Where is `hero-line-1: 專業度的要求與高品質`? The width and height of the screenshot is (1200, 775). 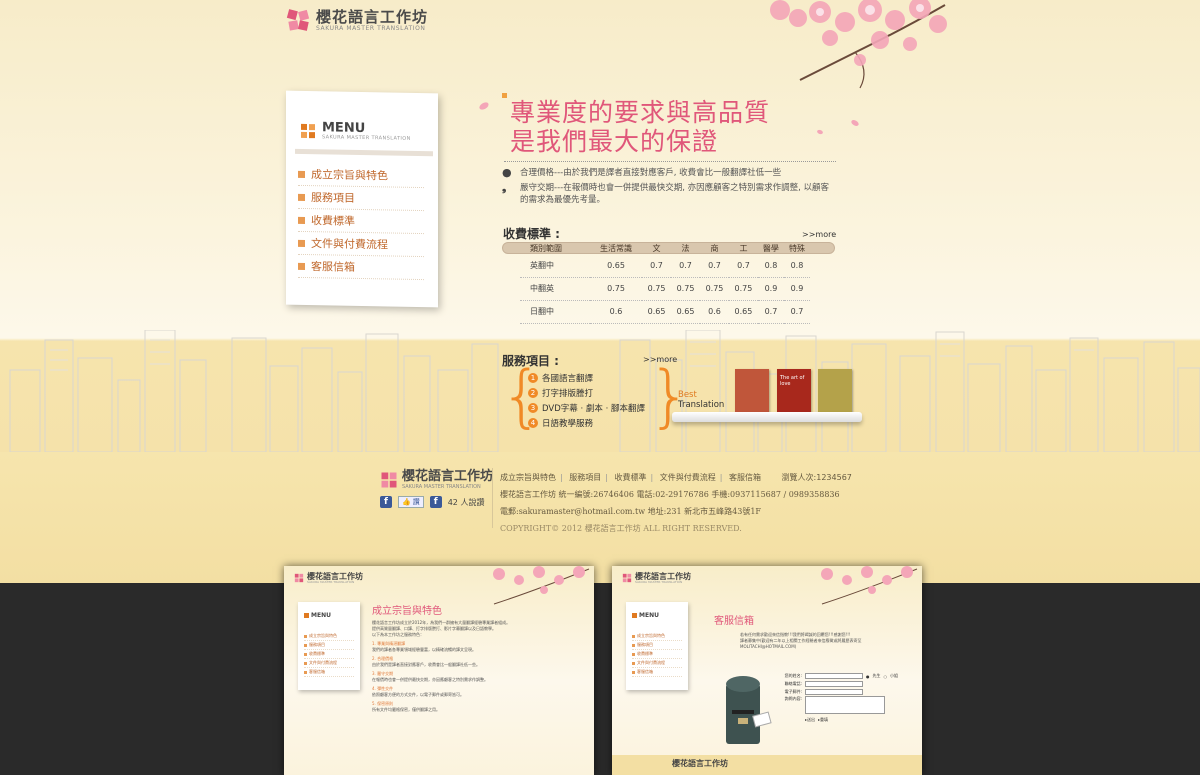
hero-line-1: 專業度的要求與高品質 is located at coordinates (640, 112).